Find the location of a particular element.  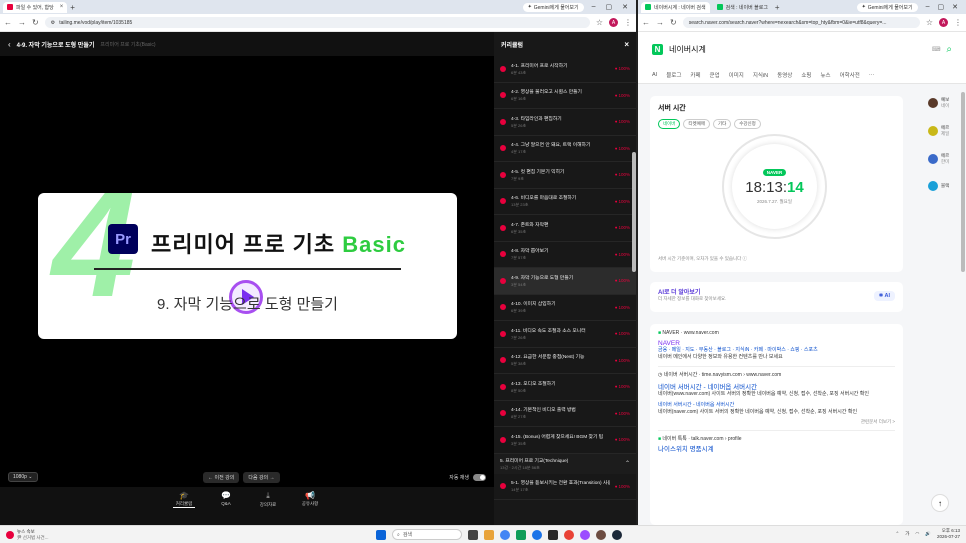

browser-tab-active: 파일 수 있어, 합당 × is located at coordinates (35, 7).